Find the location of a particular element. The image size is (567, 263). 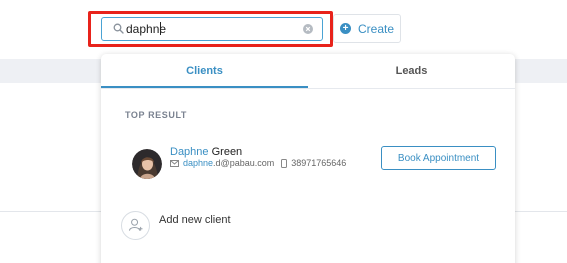

tab-leads: Leads is located at coordinates (411, 71).